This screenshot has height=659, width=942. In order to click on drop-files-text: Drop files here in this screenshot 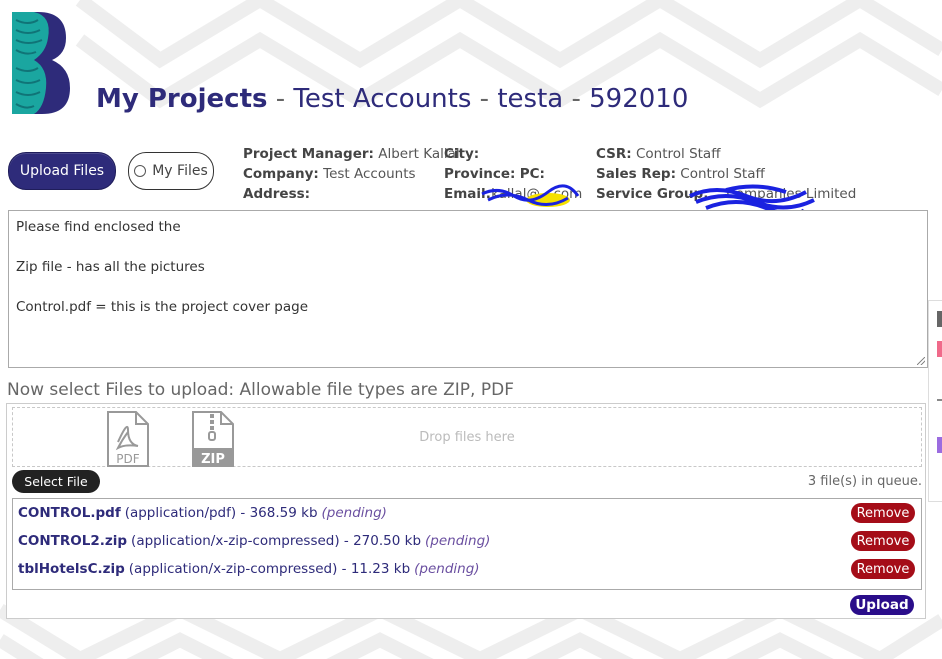, I will do `click(467, 437)`.